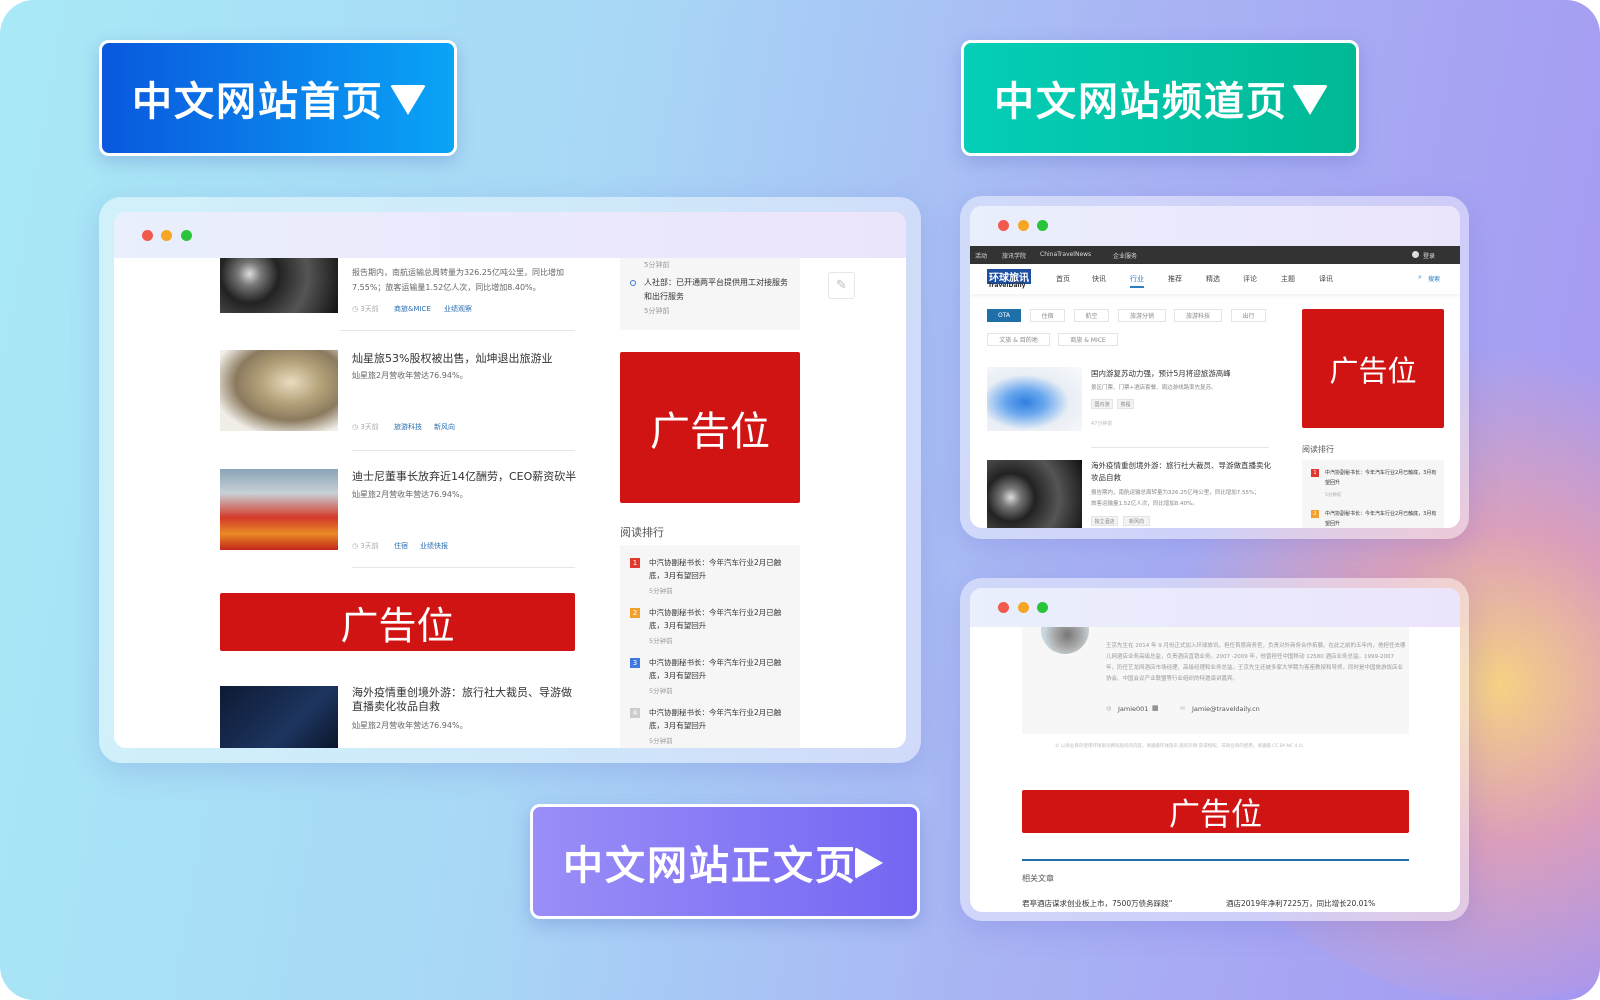  Describe the element at coordinates (434, 546) in the screenshot. I see `article-tag: 业绩快报` at that location.